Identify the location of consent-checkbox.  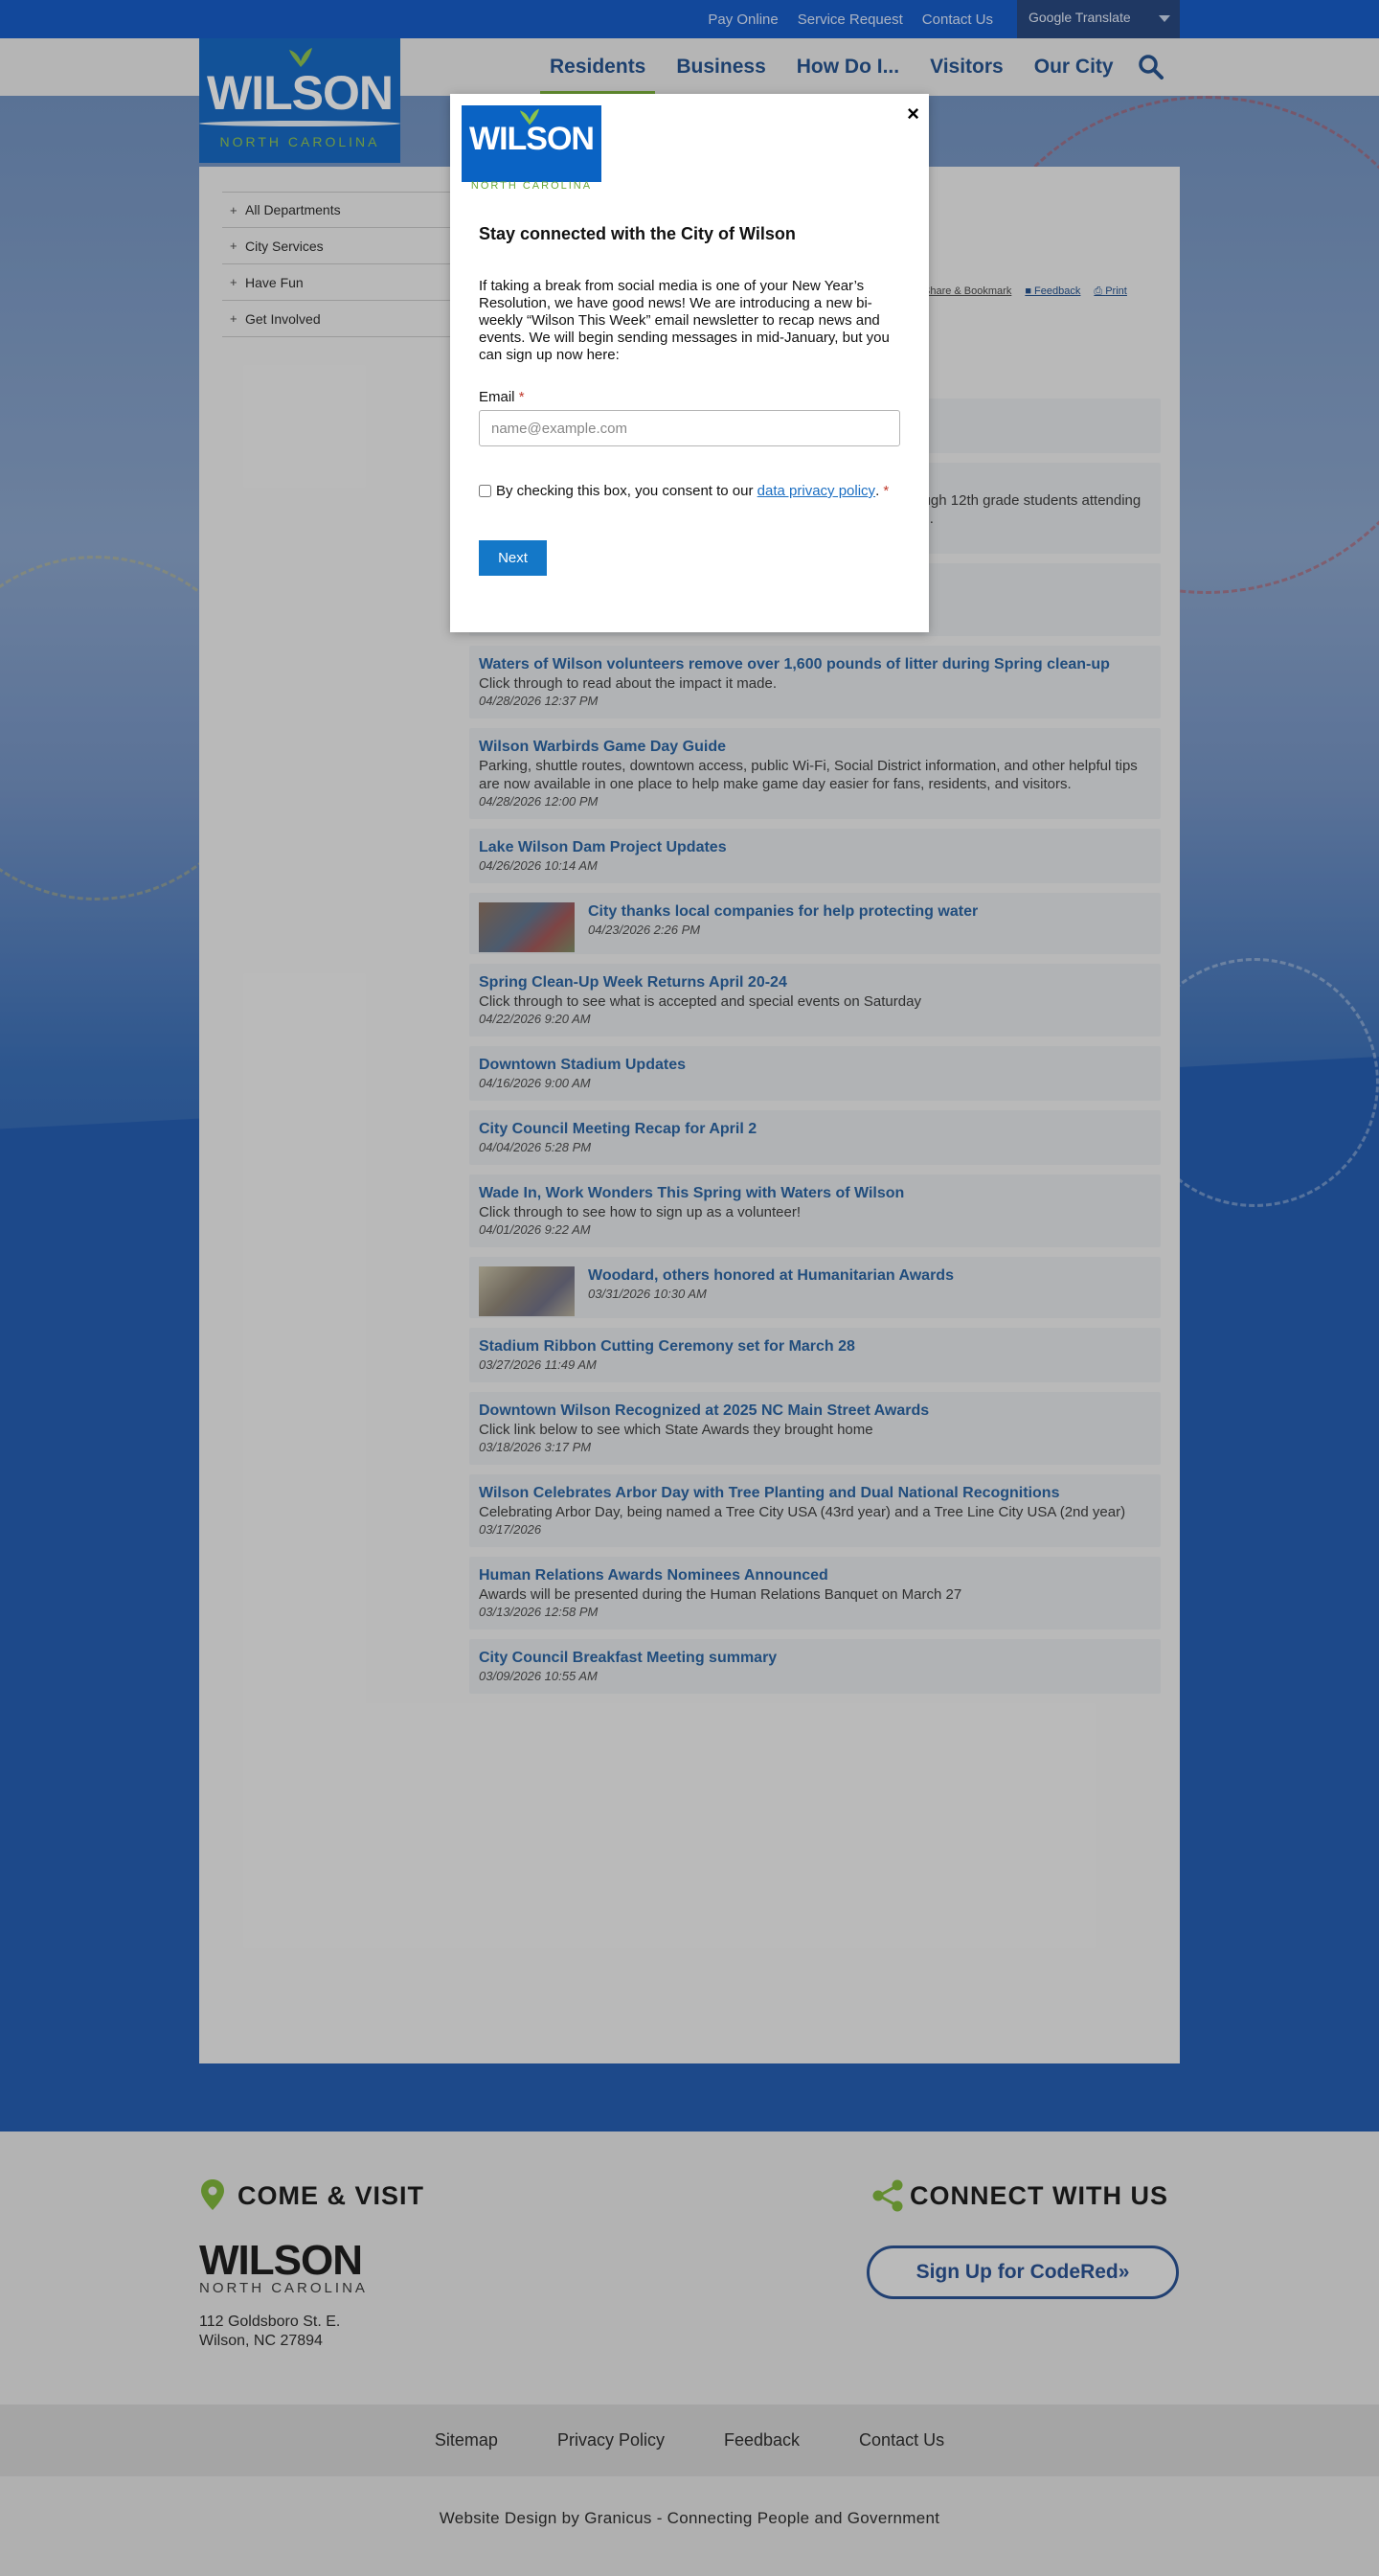
(485, 491).